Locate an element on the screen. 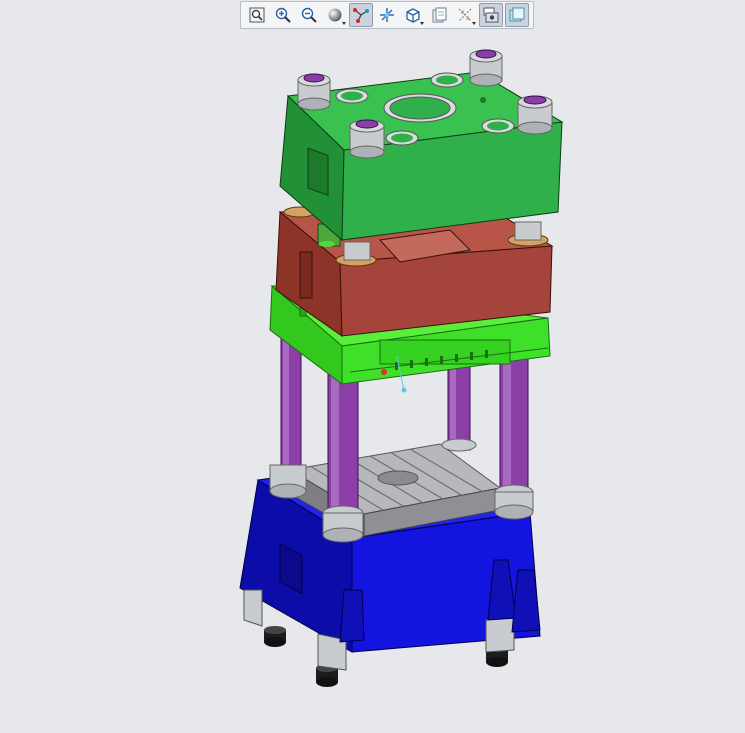  datum-display-icon is located at coordinates (361, 15).